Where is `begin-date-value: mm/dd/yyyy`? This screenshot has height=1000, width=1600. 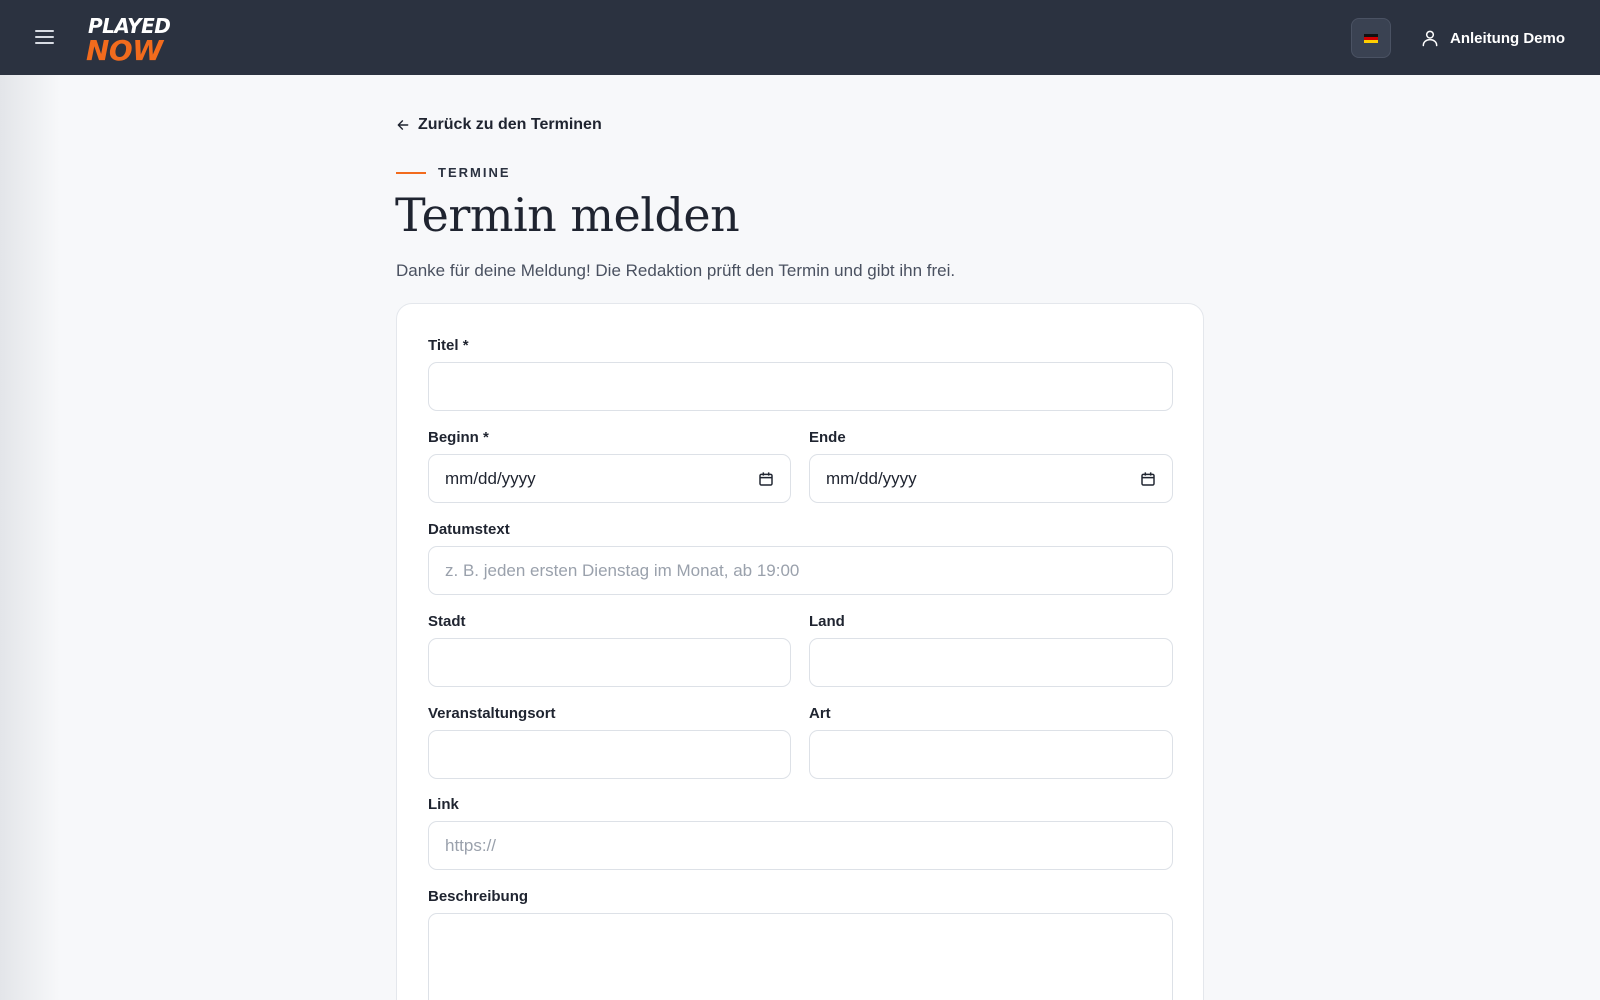
begin-date-value: mm/dd/yyyy is located at coordinates (490, 478).